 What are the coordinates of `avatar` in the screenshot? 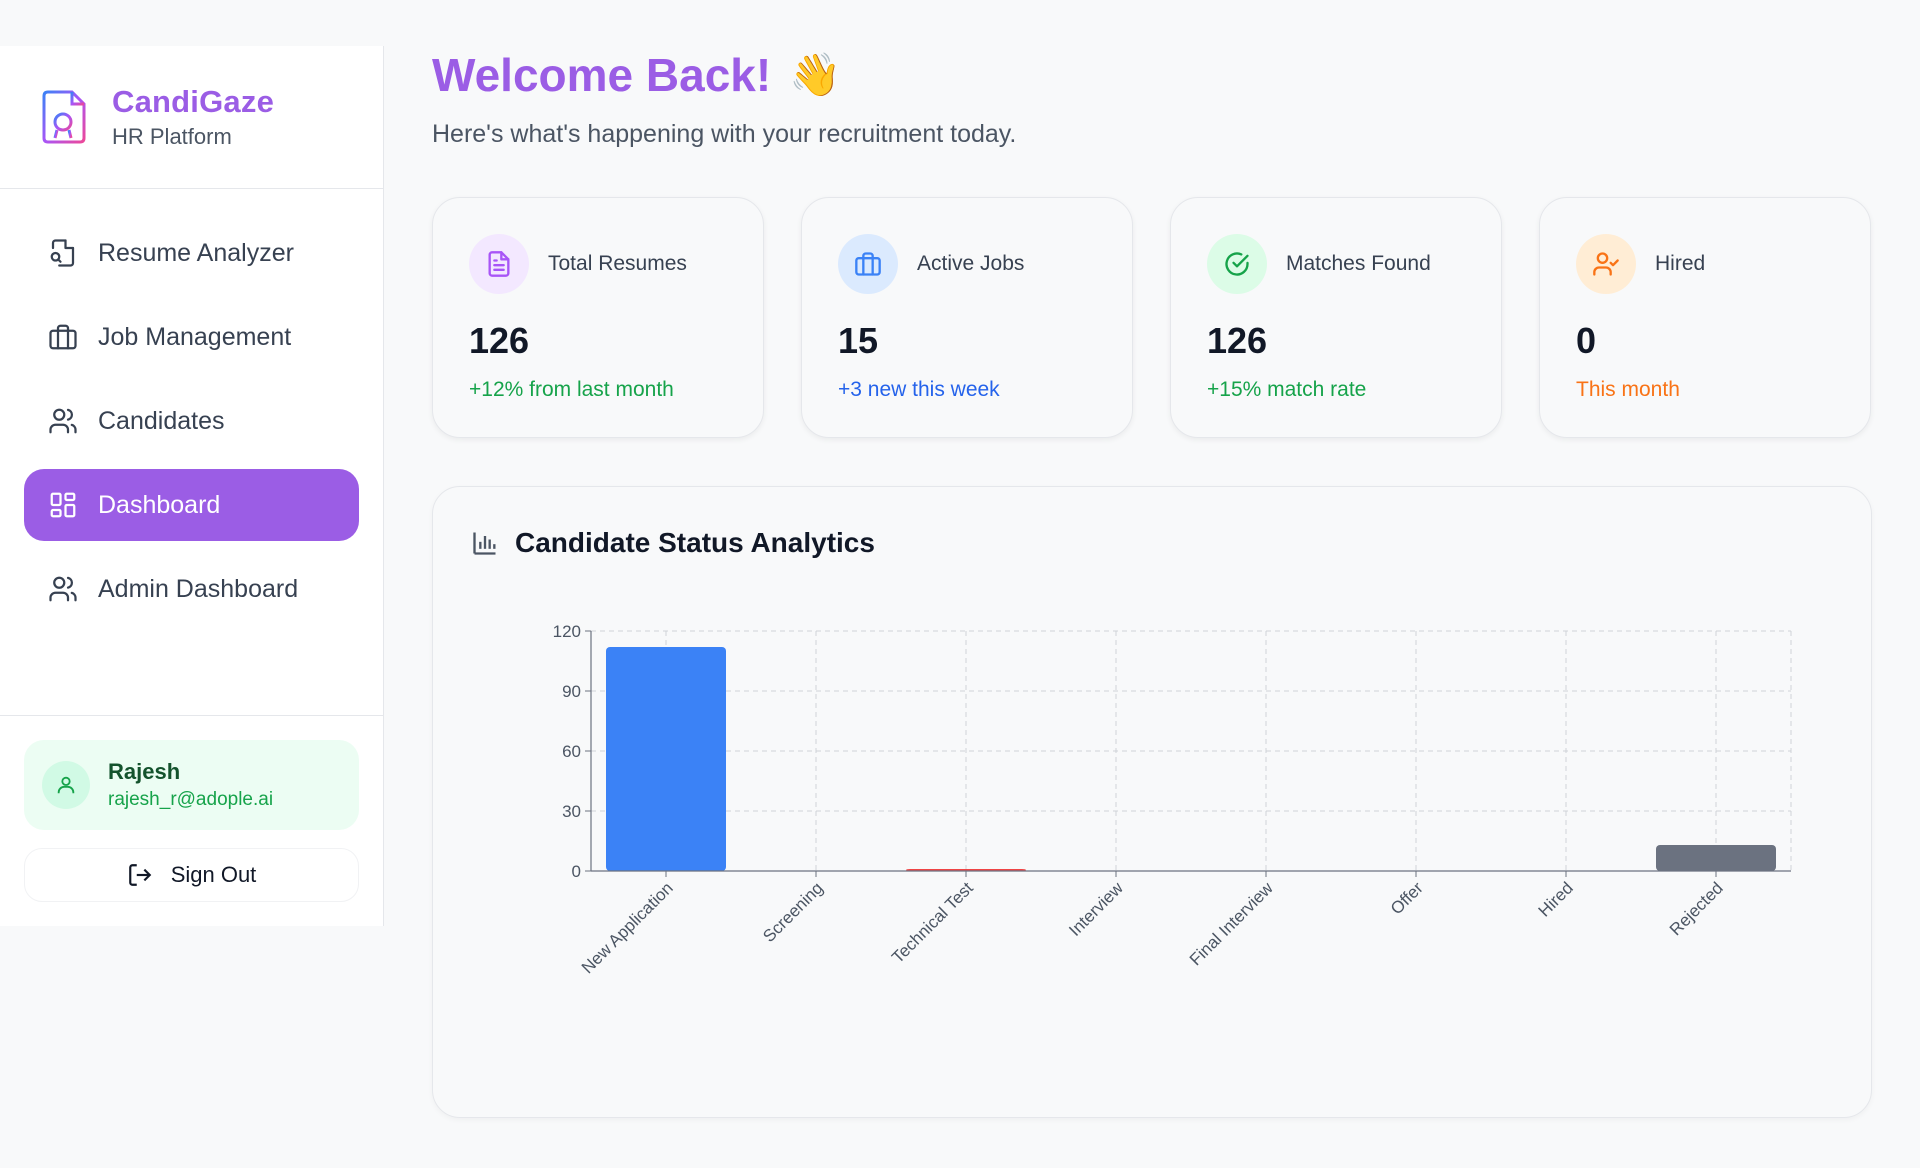 It's located at (66, 785).